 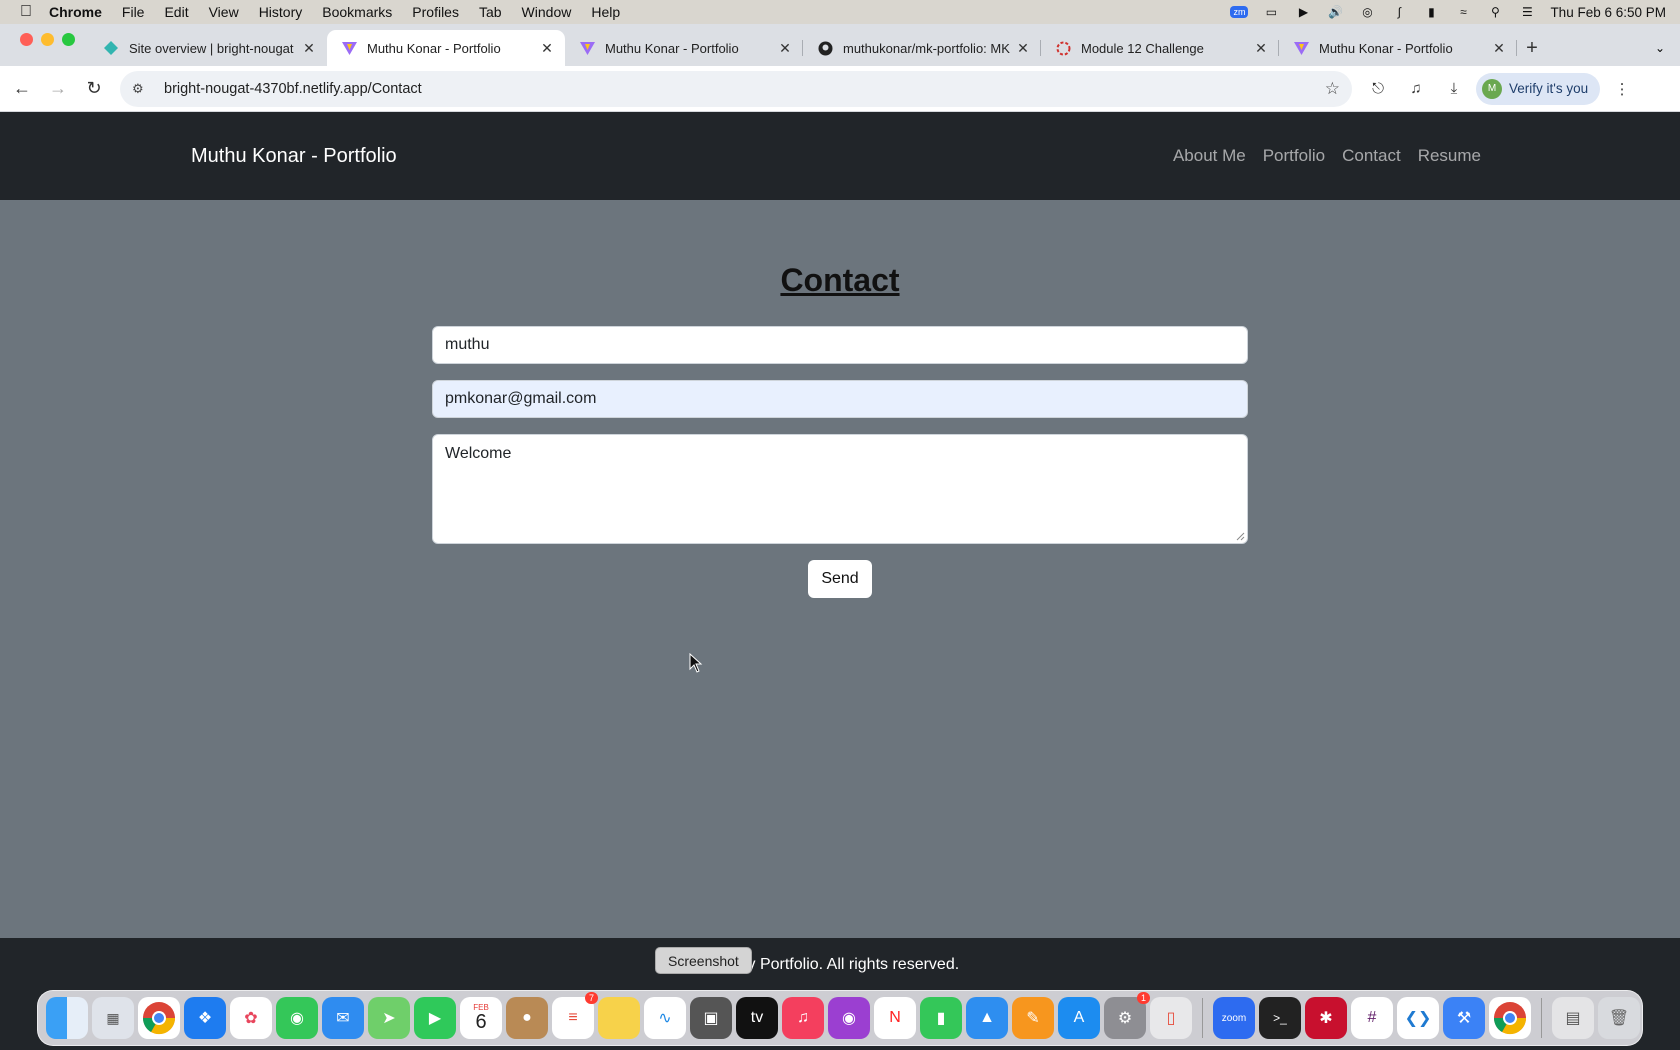 What do you see at coordinates (113, 1018) in the screenshot?
I see `launchpad-icon: ▦` at bounding box center [113, 1018].